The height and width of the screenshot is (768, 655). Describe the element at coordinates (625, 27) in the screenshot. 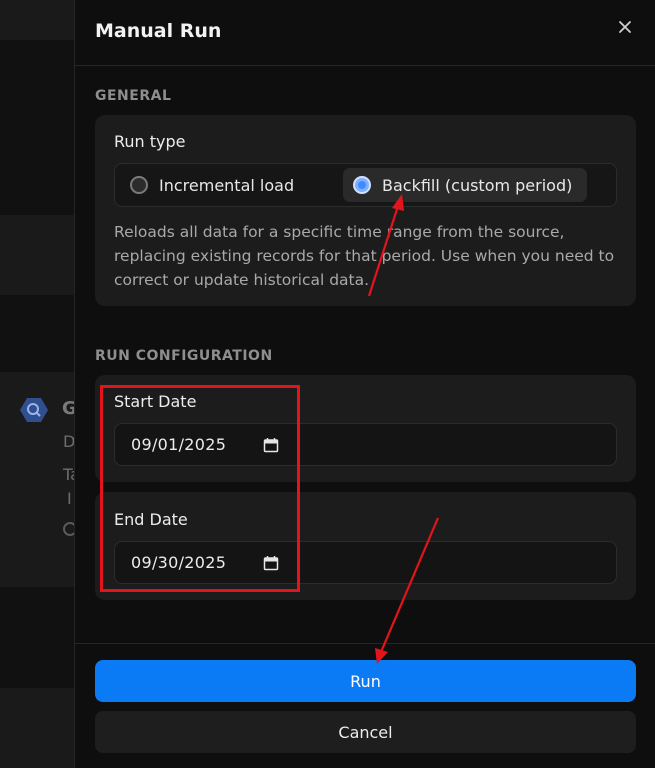

I see `close-icon` at that location.